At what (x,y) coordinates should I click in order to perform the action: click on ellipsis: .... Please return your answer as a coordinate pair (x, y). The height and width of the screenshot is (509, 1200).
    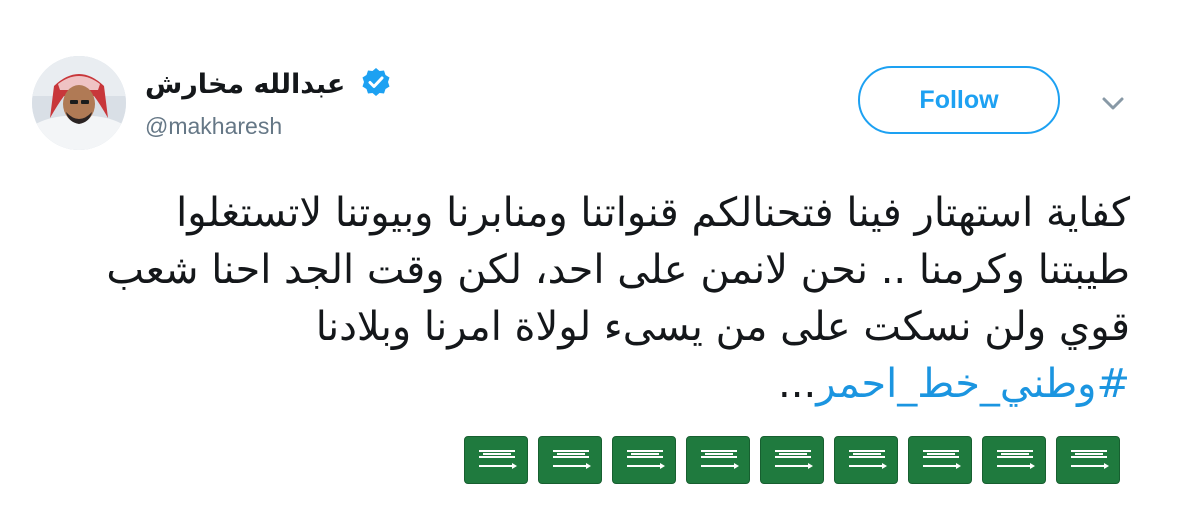
    Looking at the image, I should click on (797, 384).